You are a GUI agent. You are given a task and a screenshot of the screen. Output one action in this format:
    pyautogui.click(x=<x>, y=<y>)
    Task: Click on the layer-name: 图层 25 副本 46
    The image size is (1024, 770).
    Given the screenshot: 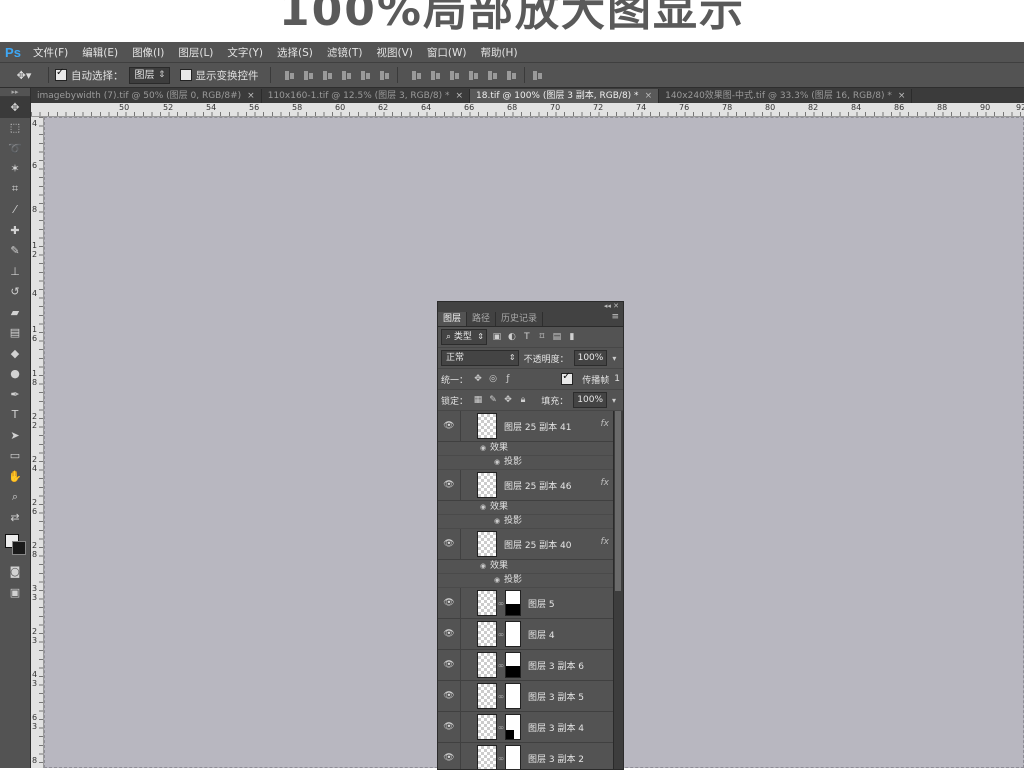 What is the action you would take?
    pyautogui.click(x=538, y=485)
    